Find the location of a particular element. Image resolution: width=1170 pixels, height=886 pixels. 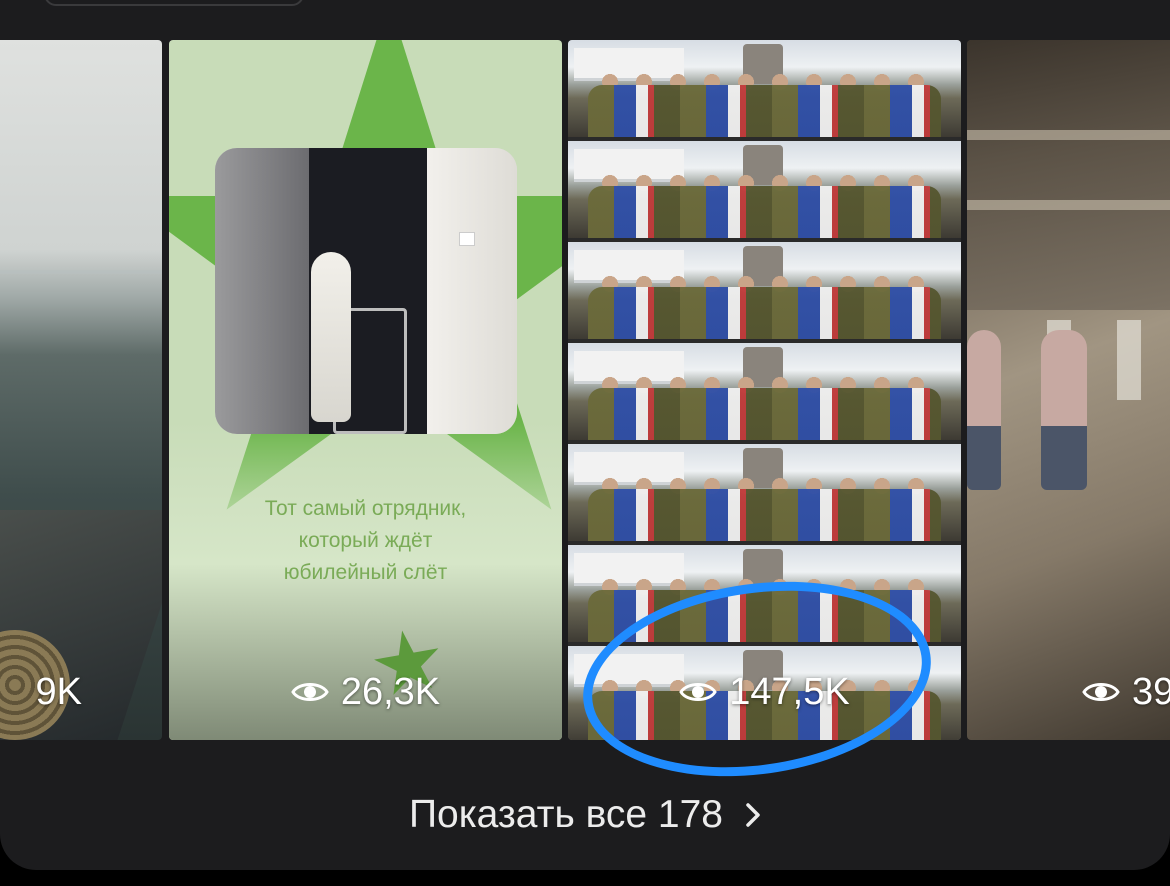

door is located at coordinates (262, 291).